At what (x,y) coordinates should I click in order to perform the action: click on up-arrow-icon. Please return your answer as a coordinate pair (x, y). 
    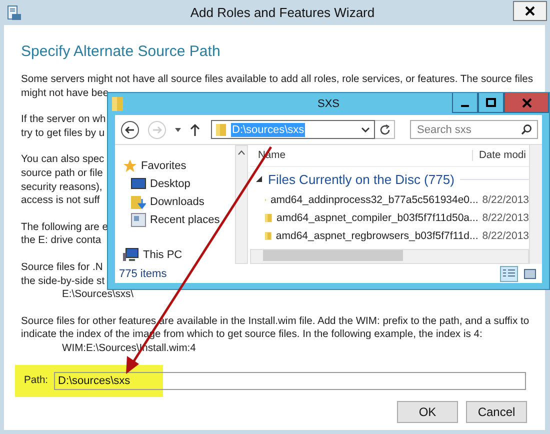
    Looking at the image, I should click on (195, 129).